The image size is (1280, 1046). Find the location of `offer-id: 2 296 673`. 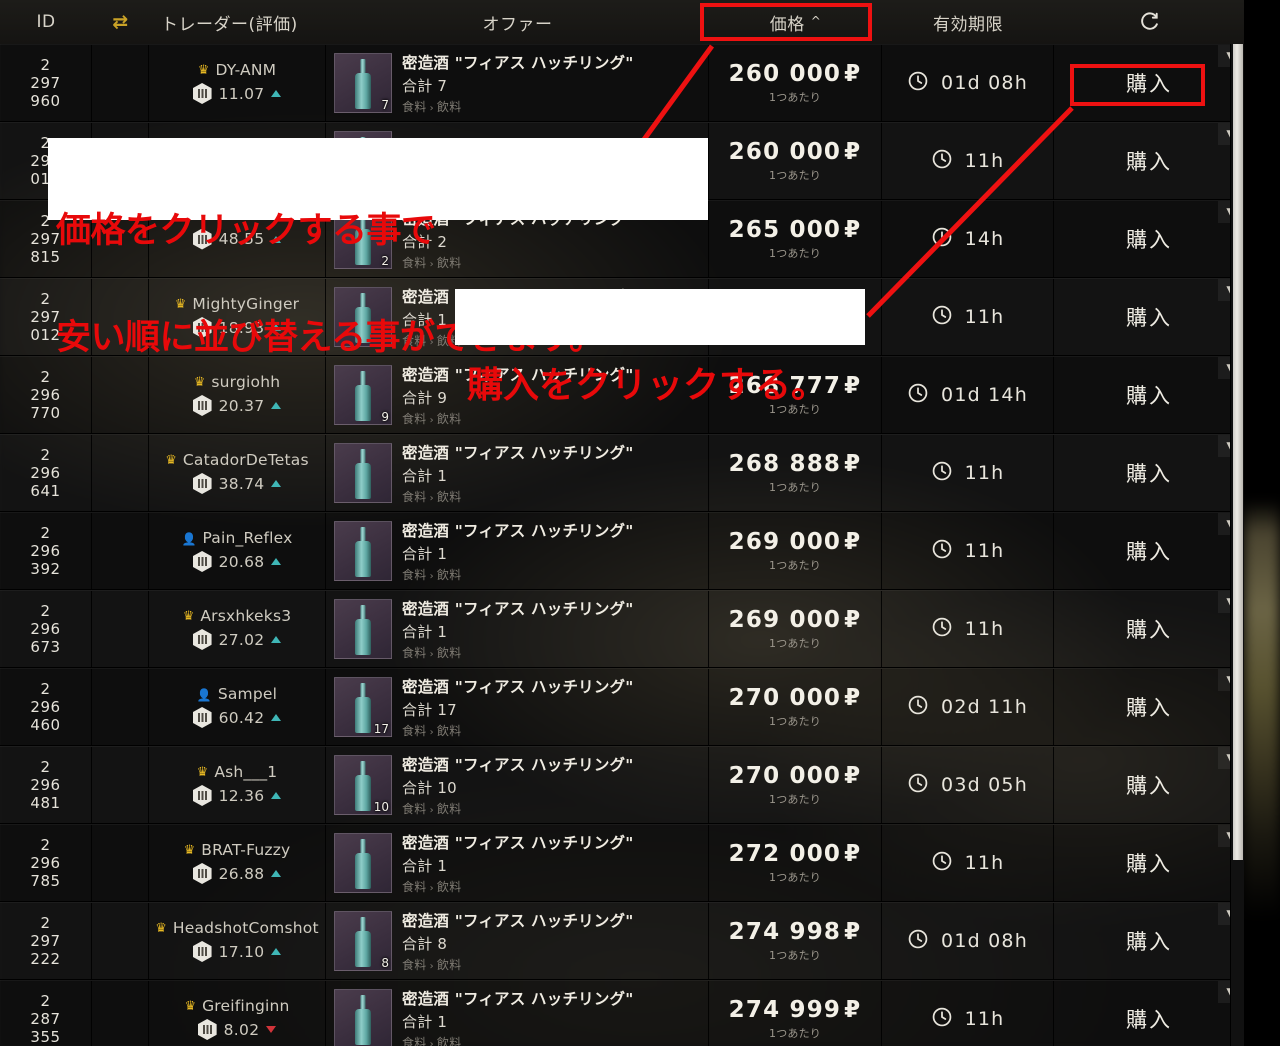

offer-id: 2 296 673 is located at coordinates (46, 629).